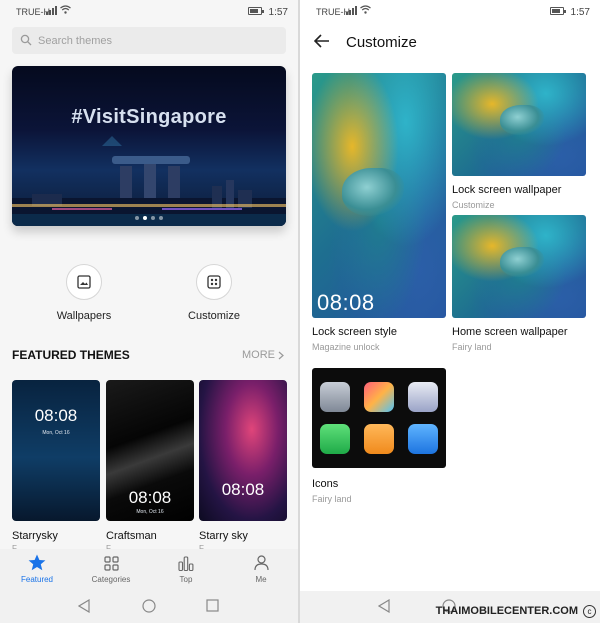  Describe the element at coordinates (214, 293) in the screenshot. I see `customize-shortcut: Customize` at that location.